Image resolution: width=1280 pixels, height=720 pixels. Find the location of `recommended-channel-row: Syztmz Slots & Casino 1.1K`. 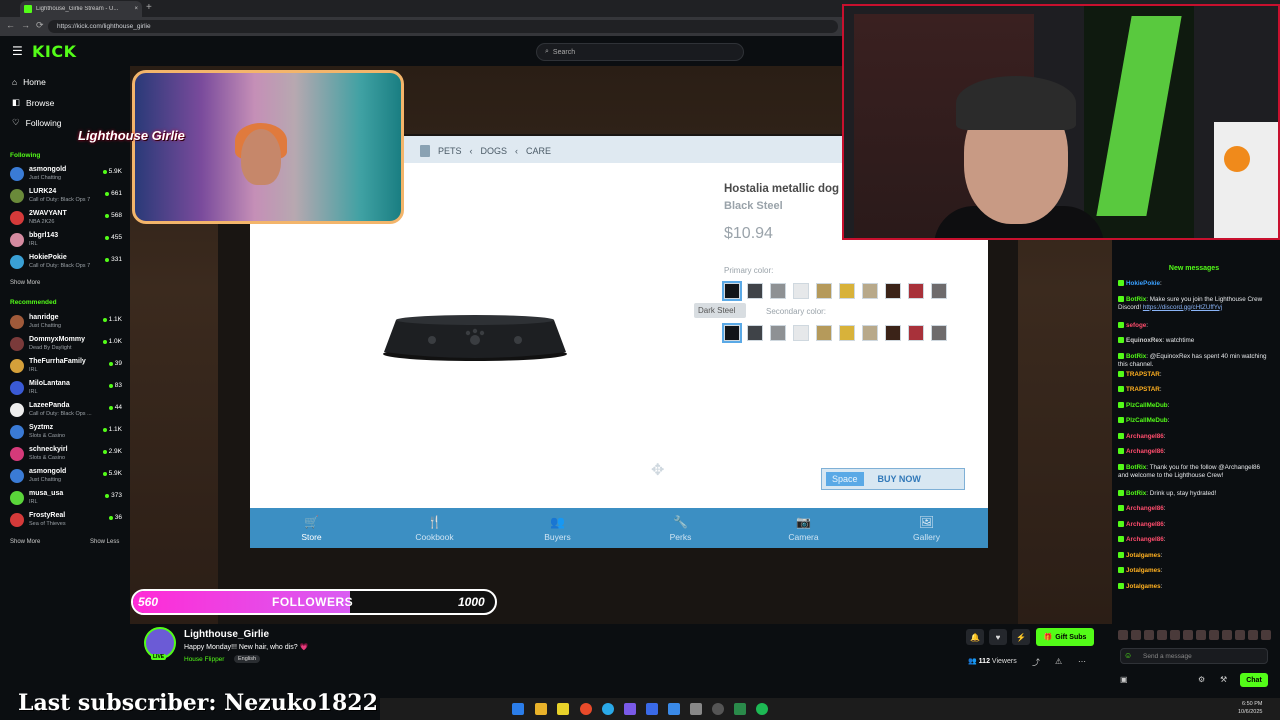

recommended-channel-row: Syztmz Slots & Casino 1.1K is located at coordinates (66, 432).